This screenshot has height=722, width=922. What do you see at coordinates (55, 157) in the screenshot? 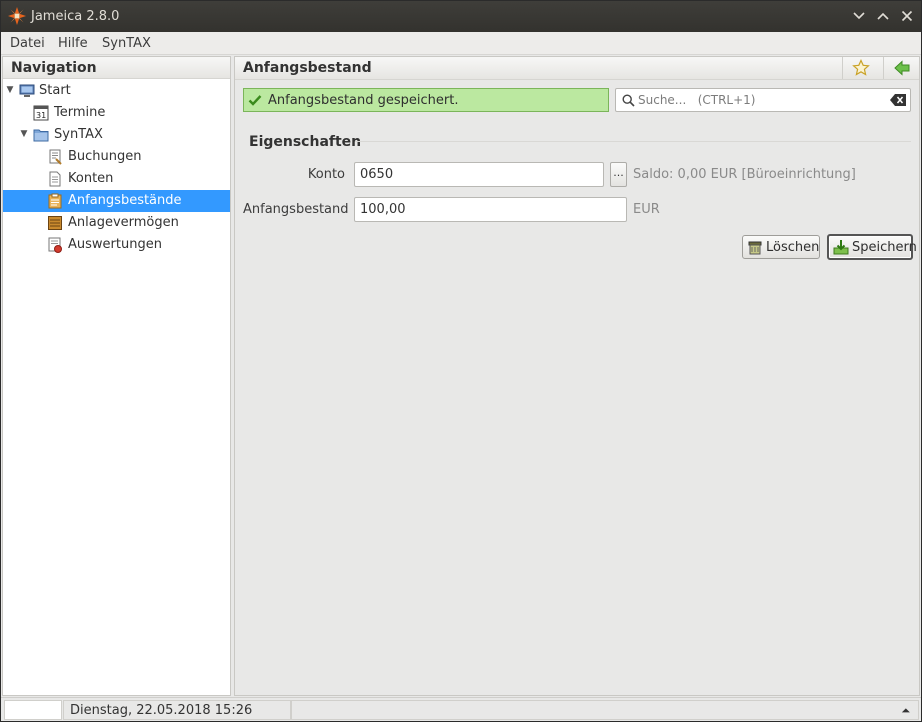
I see `bookings-icon` at bounding box center [55, 157].